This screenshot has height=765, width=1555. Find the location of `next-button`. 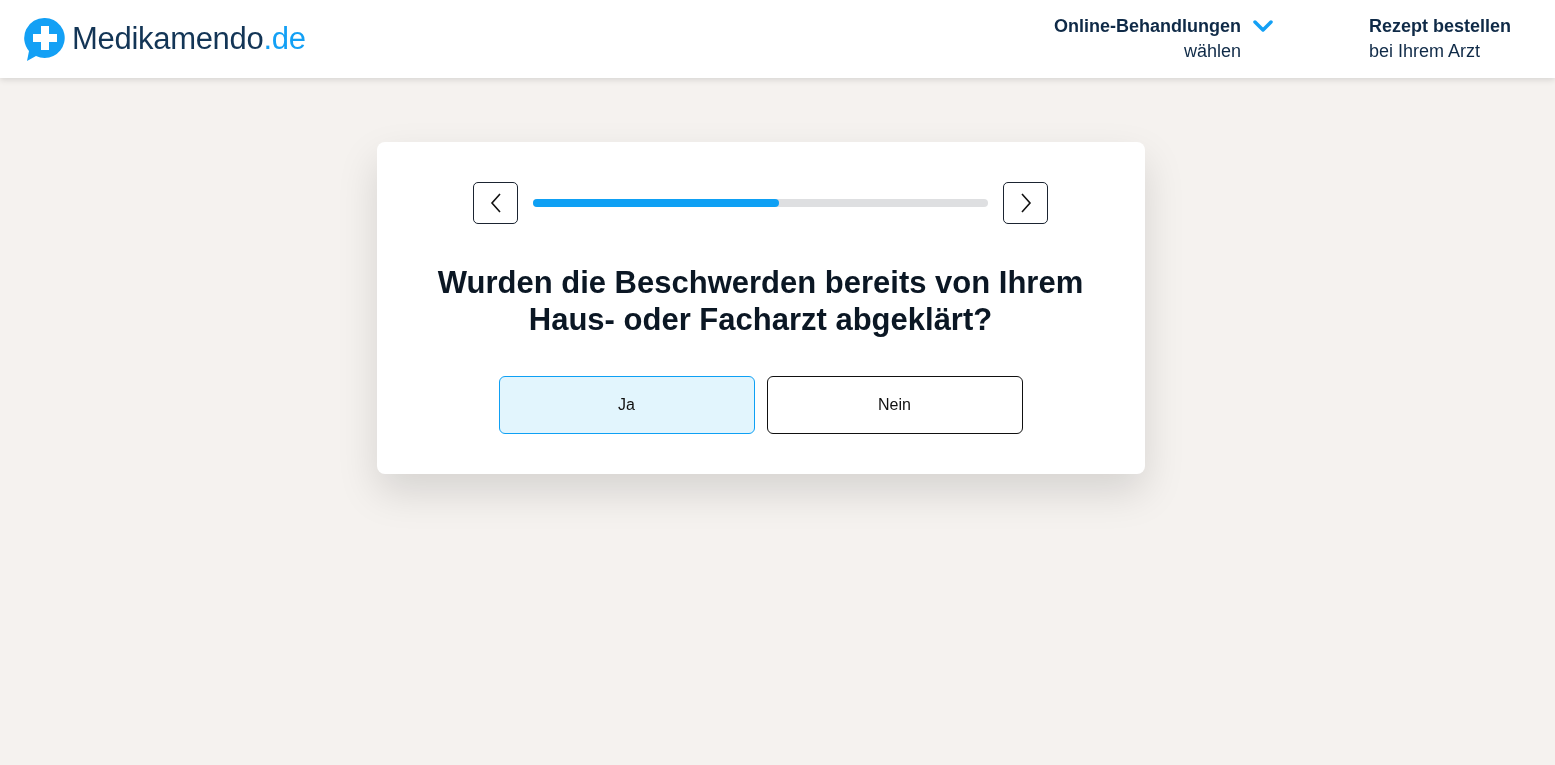

next-button is located at coordinates (1025, 203).